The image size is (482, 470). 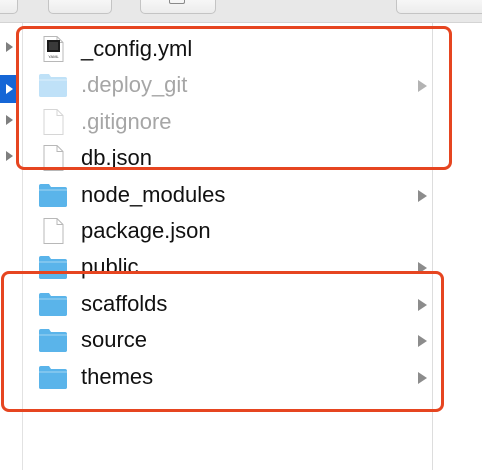 What do you see at coordinates (80, 7) in the screenshot?
I see `toolbar-button-view` at bounding box center [80, 7].